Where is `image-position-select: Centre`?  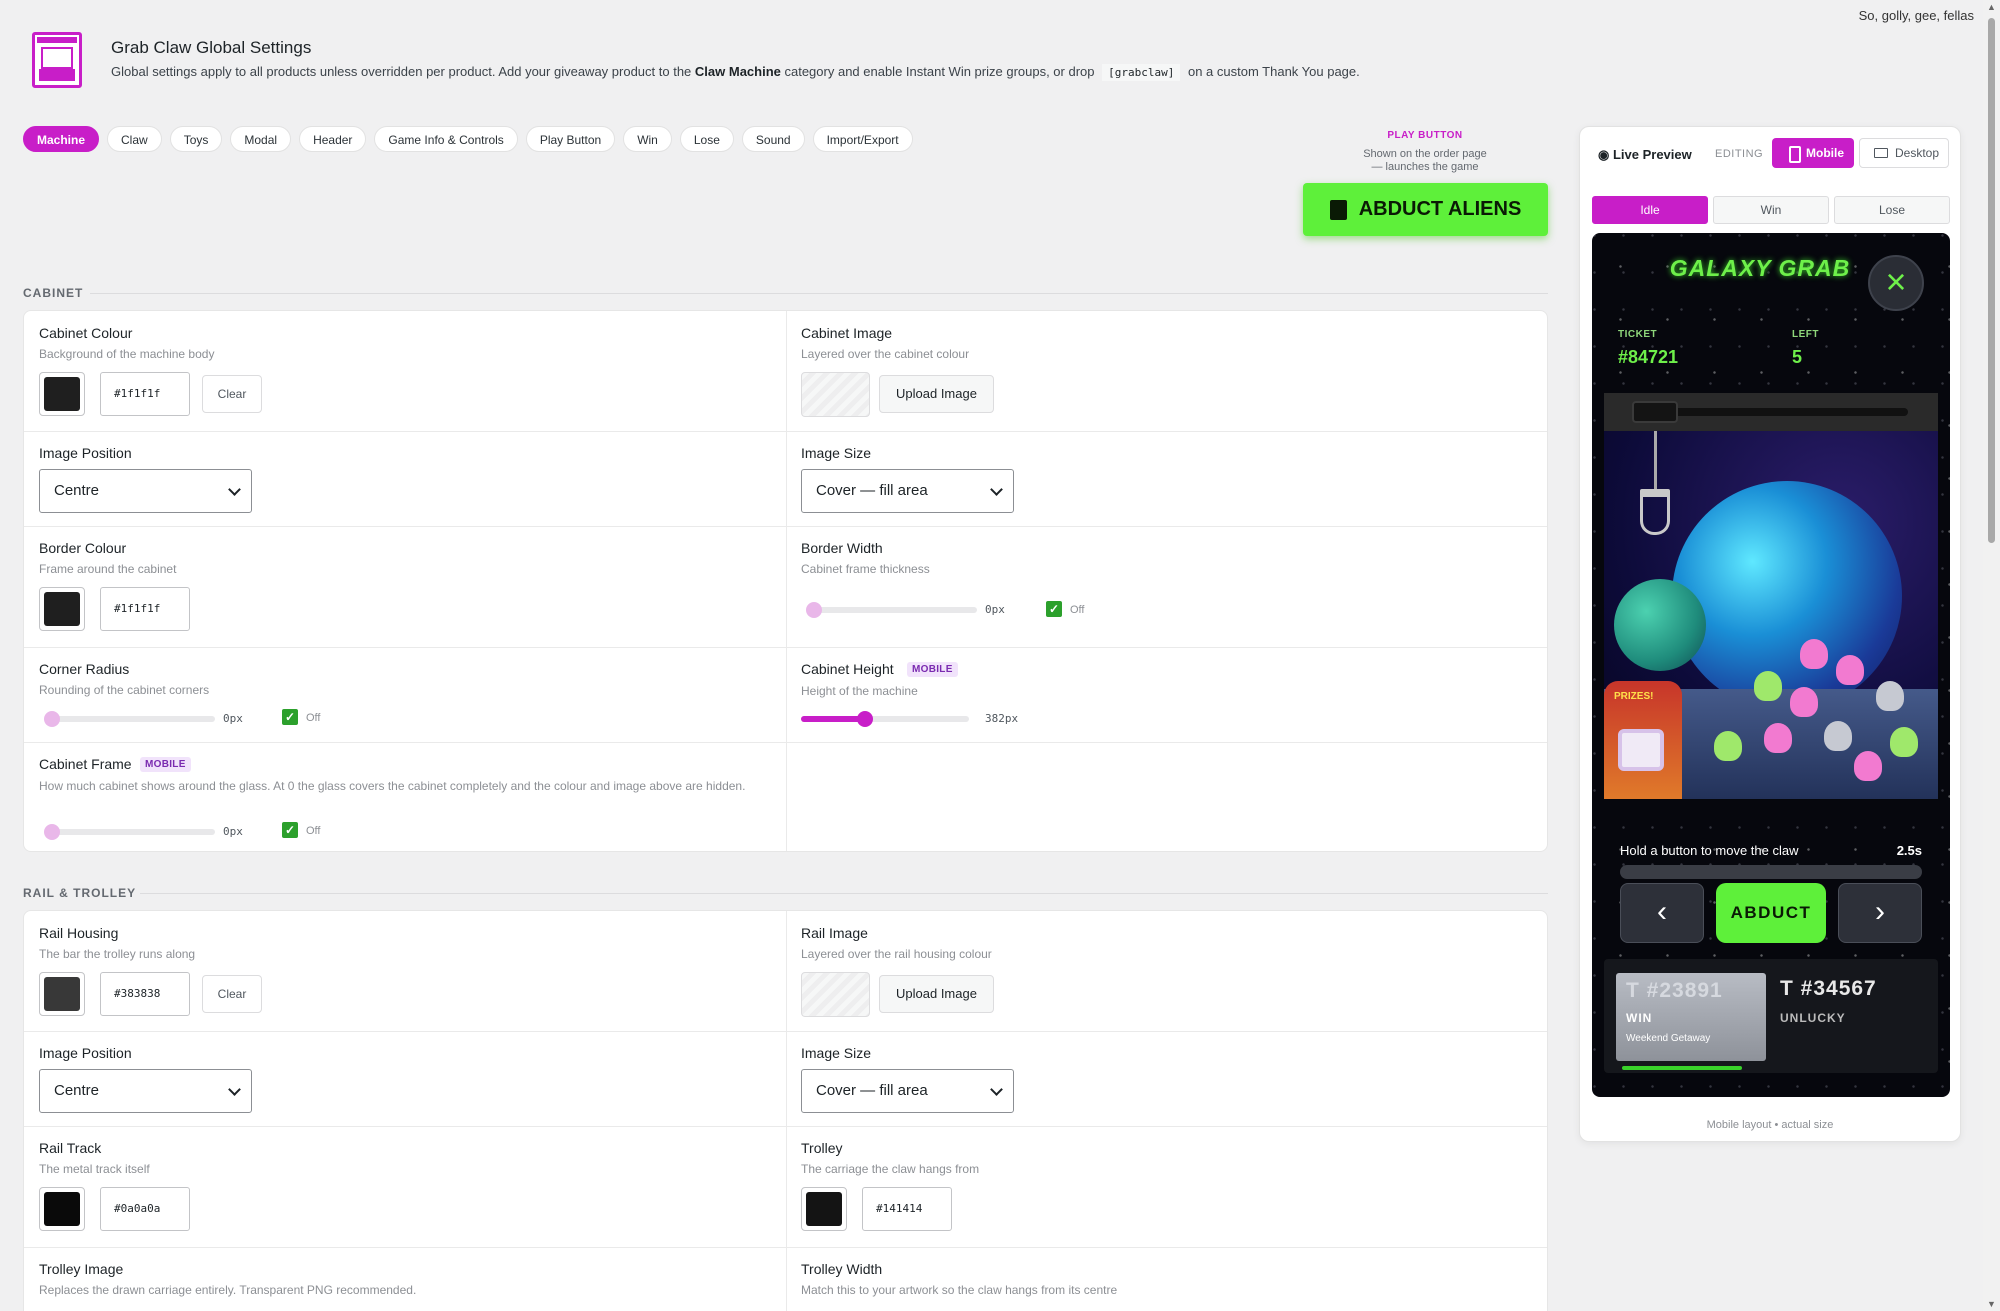 image-position-select: Centre is located at coordinates (145, 491).